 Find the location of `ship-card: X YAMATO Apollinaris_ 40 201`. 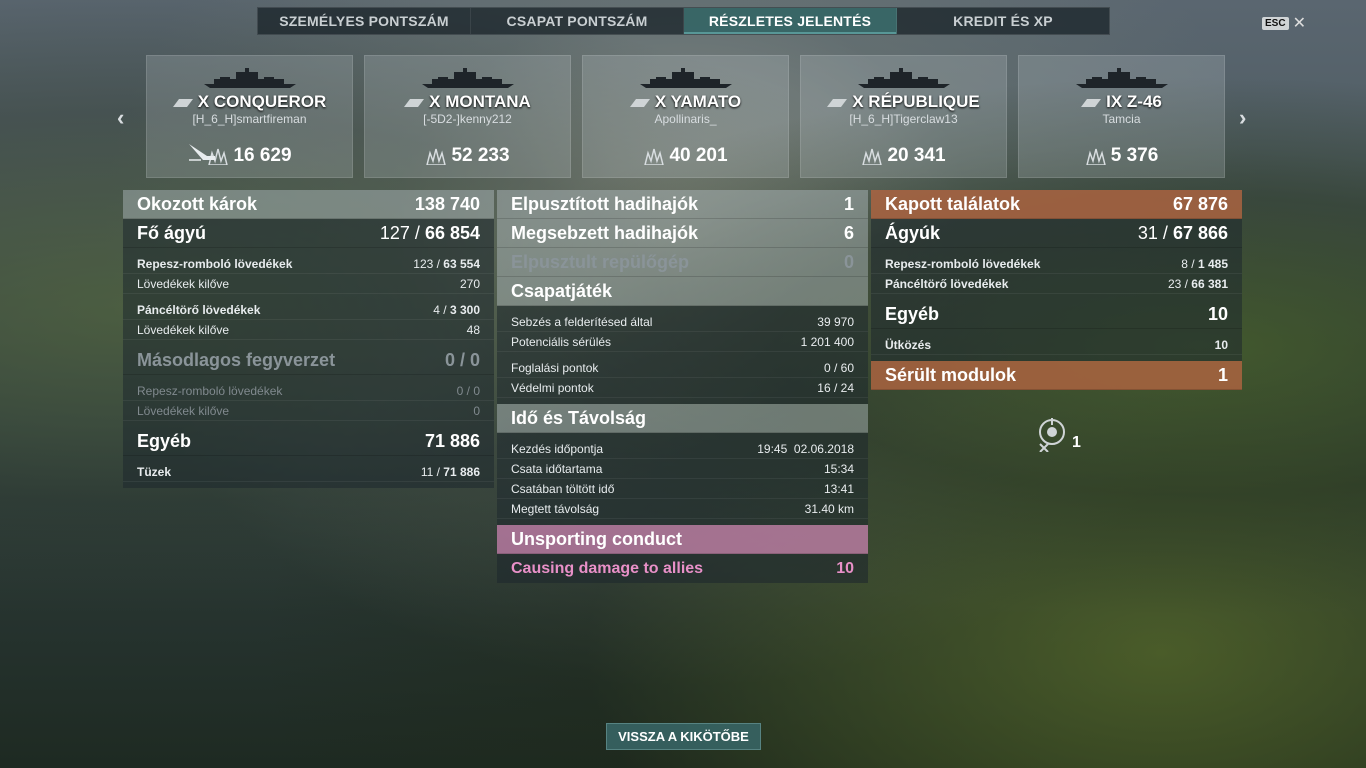

ship-card: X YAMATO Apollinaris_ 40 201 is located at coordinates (685, 116).